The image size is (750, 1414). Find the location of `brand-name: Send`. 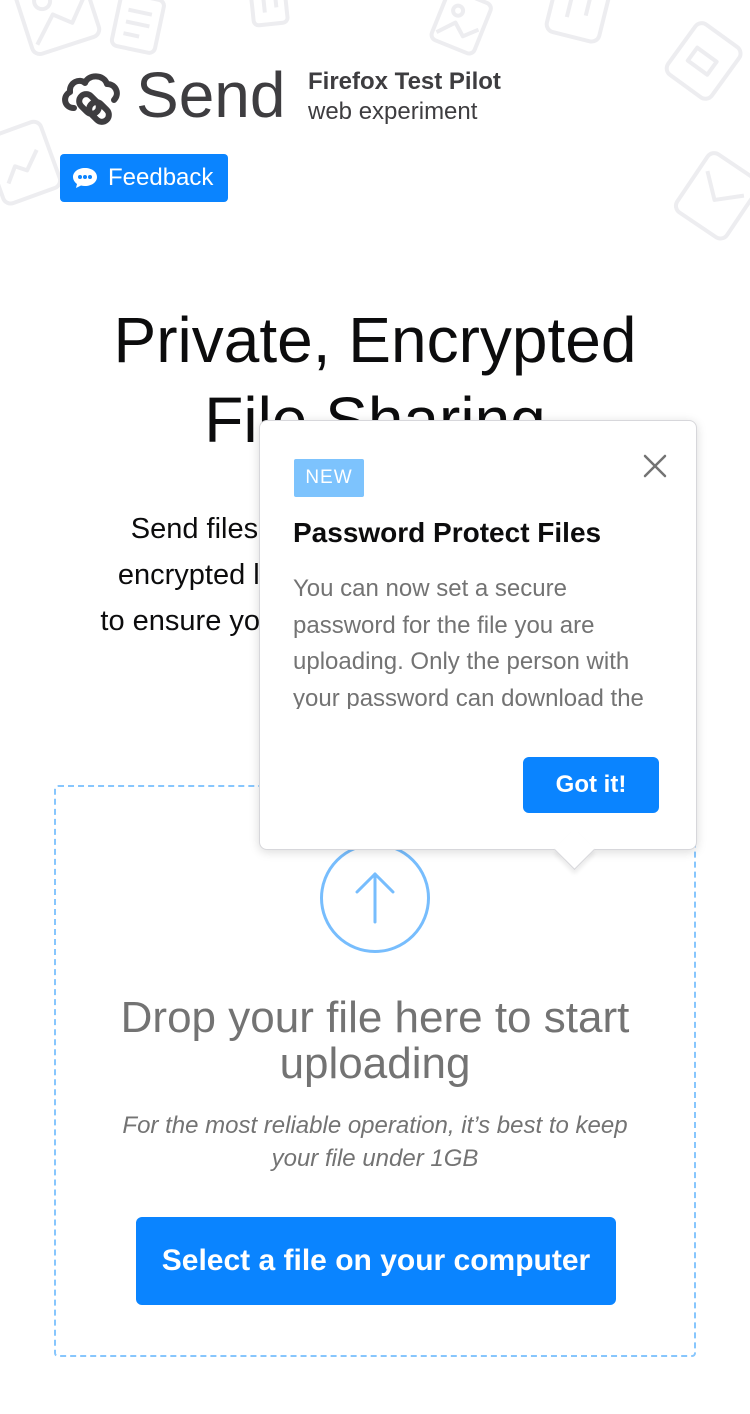

brand-name: Send is located at coordinates (210, 95).